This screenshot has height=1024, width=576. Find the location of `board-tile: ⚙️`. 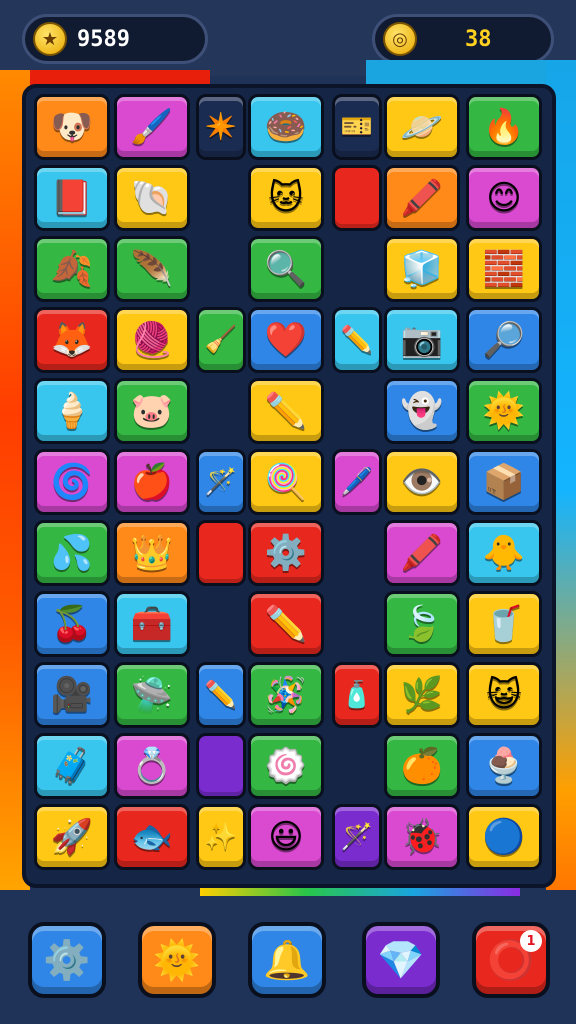

board-tile: ⚙️ is located at coordinates (286, 553).